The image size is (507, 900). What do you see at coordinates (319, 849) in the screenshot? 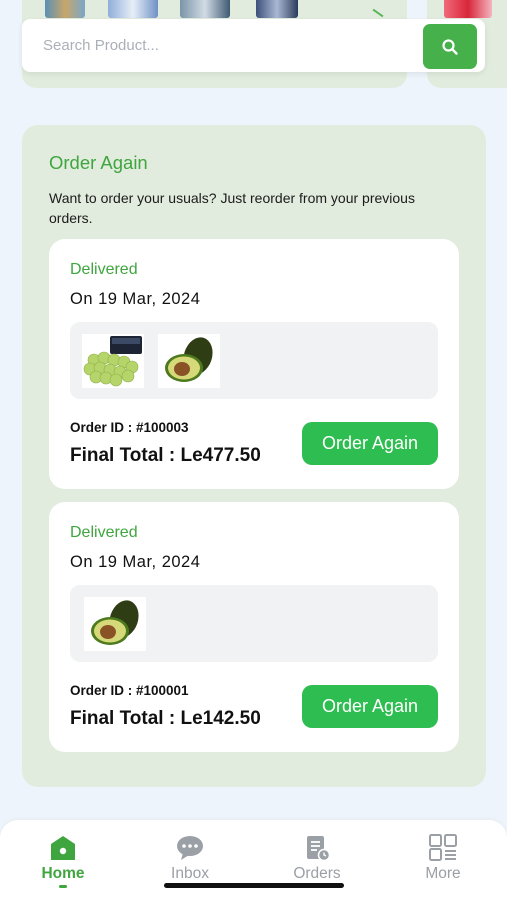
I see `orders-icon` at bounding box center [319, 849].